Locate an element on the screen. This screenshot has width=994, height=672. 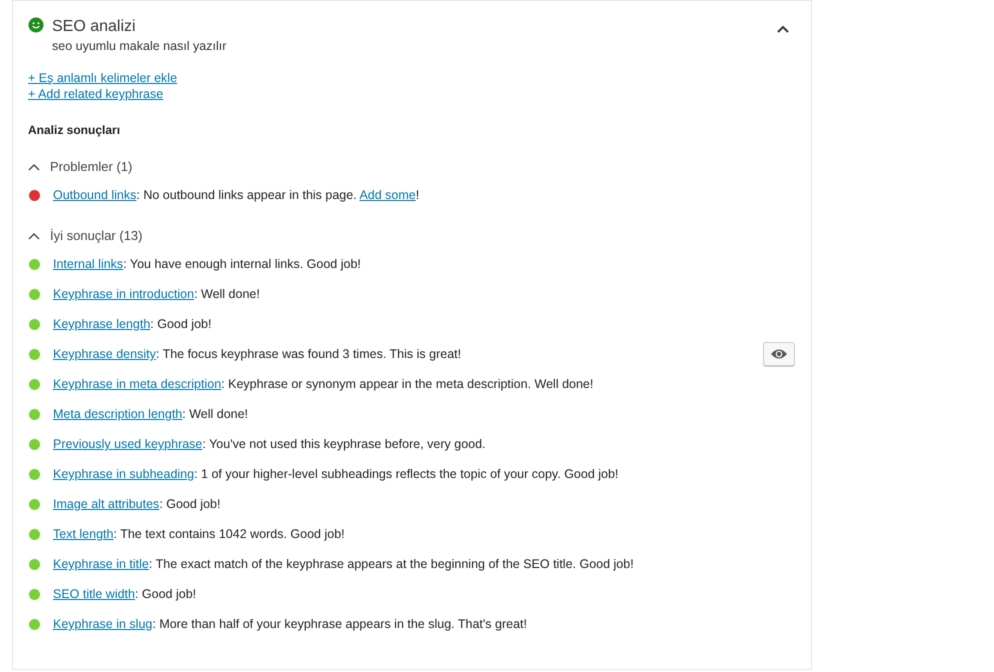
assessment-link: SEO title width is located at coordinates (94, 594).